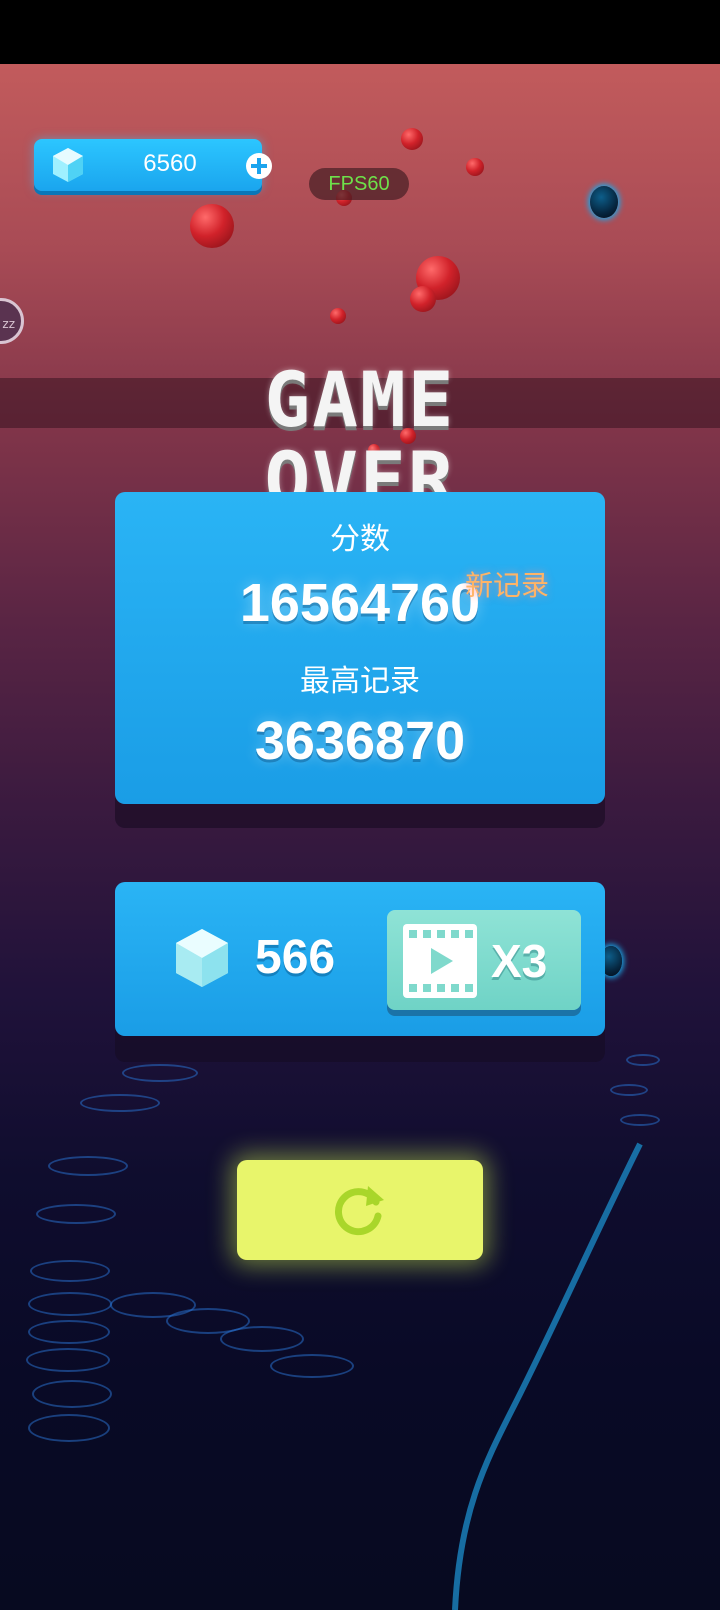 This screenshot has width=720, height=1610. What do you see at coordinates (360, 648) in the screenshot?
I see `score-card: 分数 16564760 新记录 最高记录 3636870` at bounding box center [360, 648].